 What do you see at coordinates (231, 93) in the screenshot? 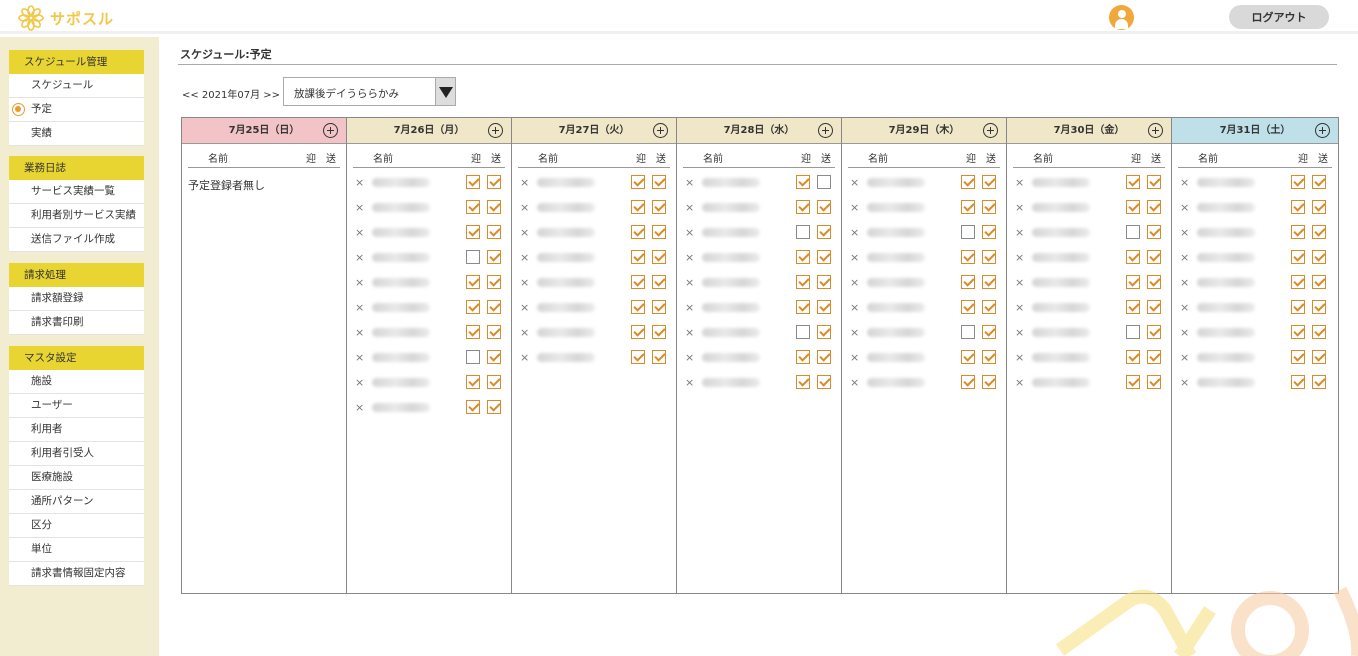
I see `month-navigation: << 2021年07月 >>` at bounding box center [231, 93].